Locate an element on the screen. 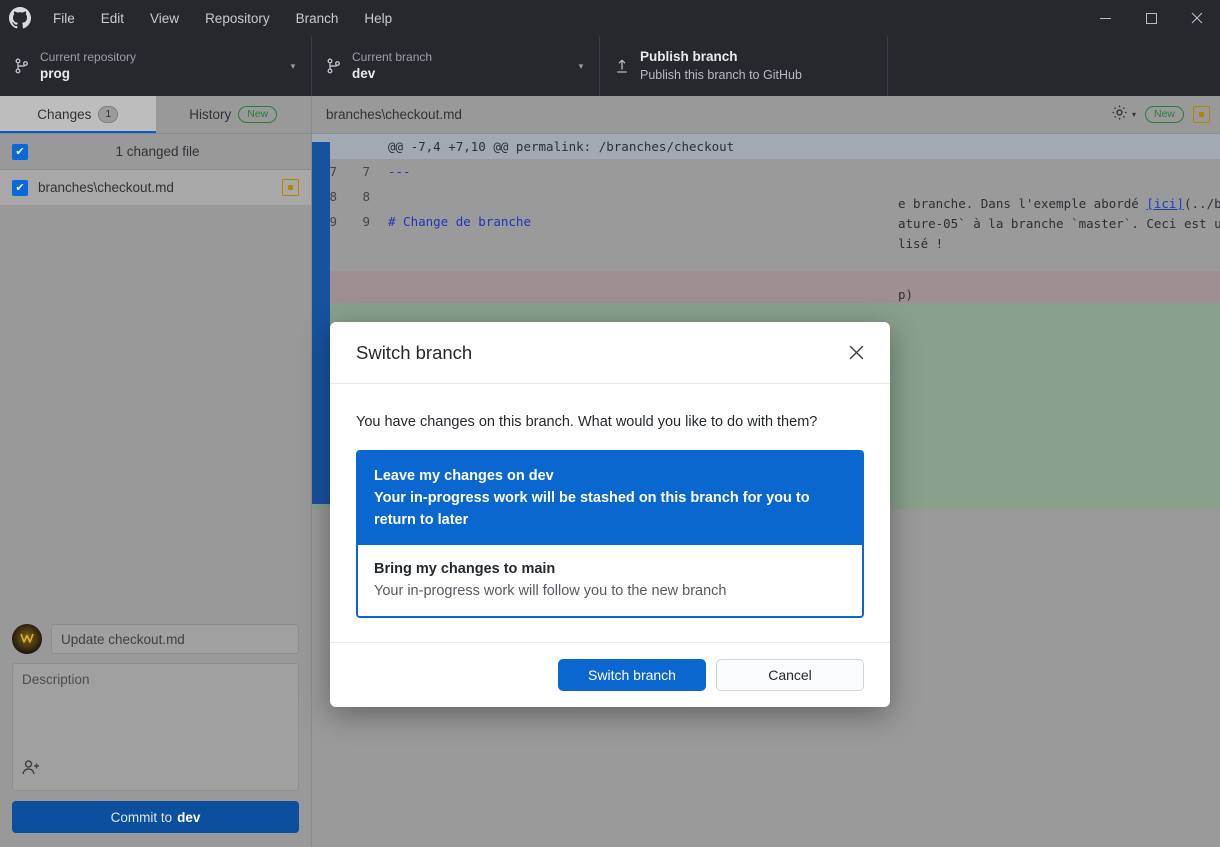  branch-icon is located at coordinates (339, 66).